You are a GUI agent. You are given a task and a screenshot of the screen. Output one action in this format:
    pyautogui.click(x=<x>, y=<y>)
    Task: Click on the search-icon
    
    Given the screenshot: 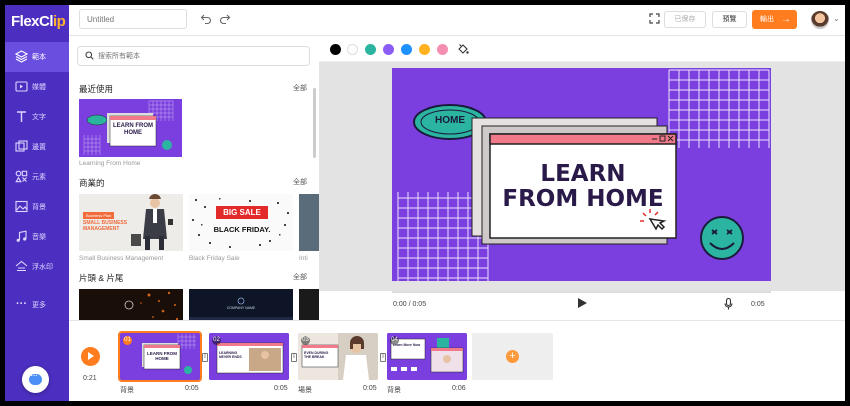 What is the action you would take?
    pyautogui.click(x=89, y=56)
    